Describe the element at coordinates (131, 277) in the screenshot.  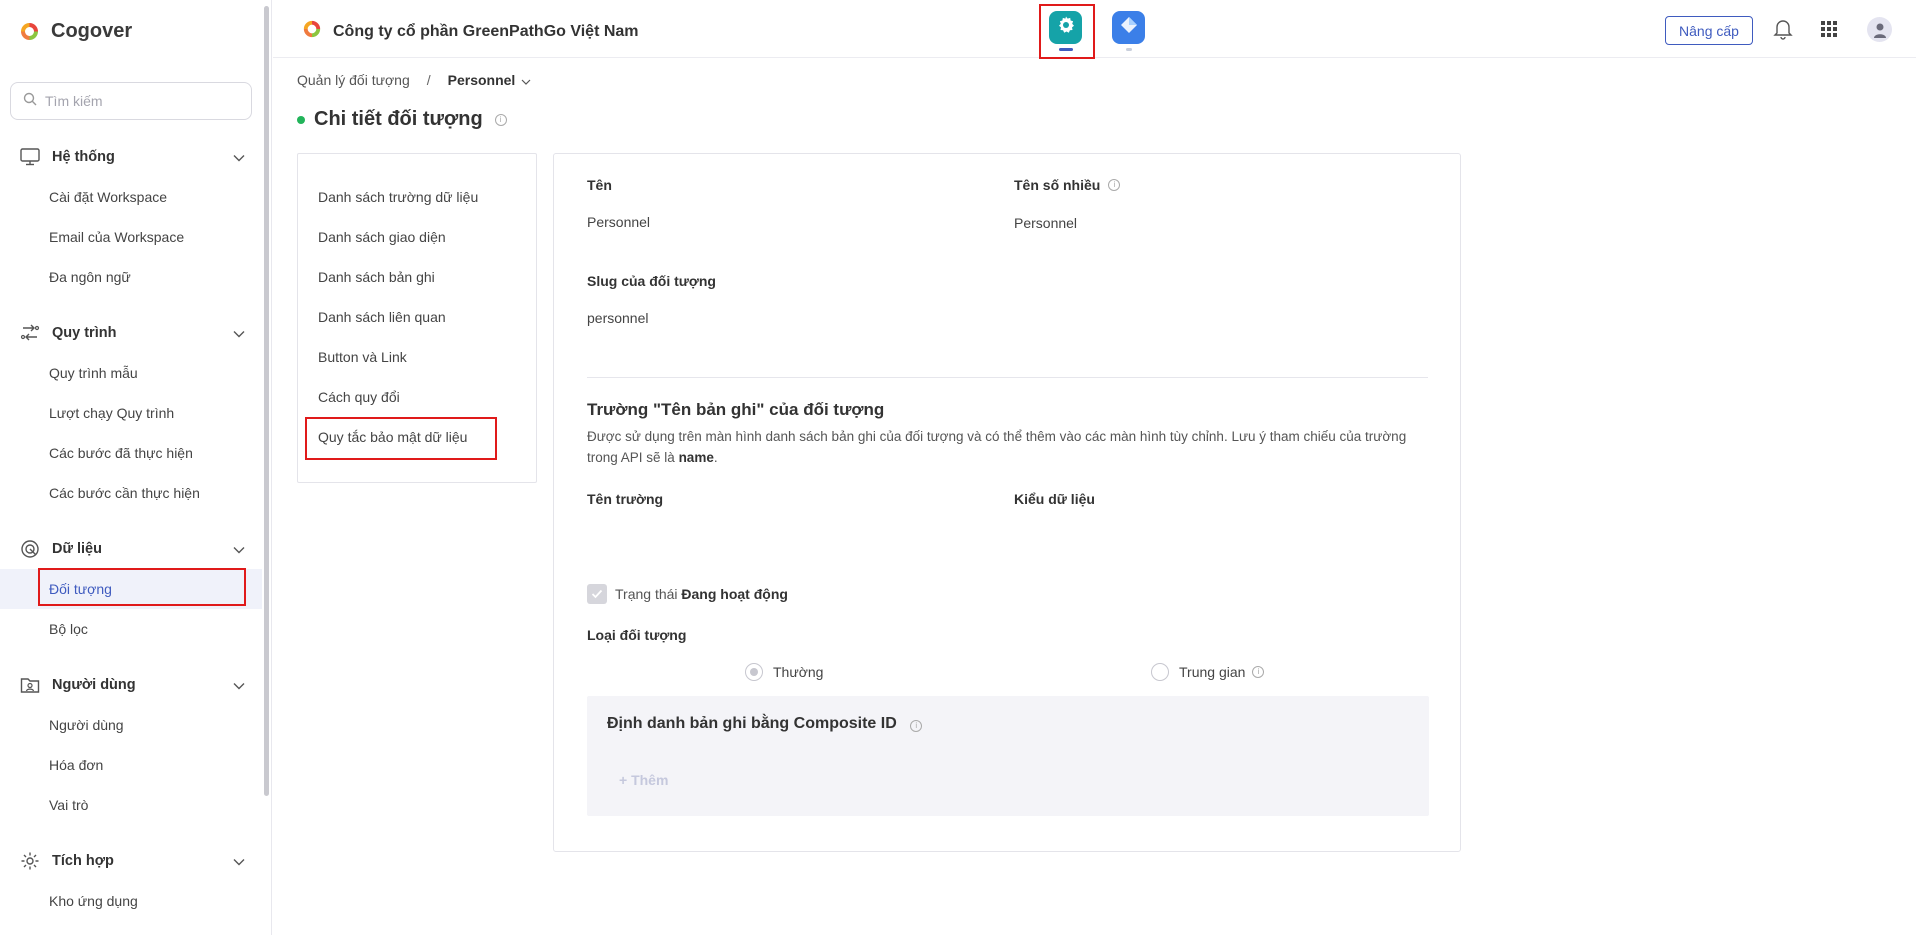
I see `sidebar-item-languages: Đa ngôn ngữ` at that location.